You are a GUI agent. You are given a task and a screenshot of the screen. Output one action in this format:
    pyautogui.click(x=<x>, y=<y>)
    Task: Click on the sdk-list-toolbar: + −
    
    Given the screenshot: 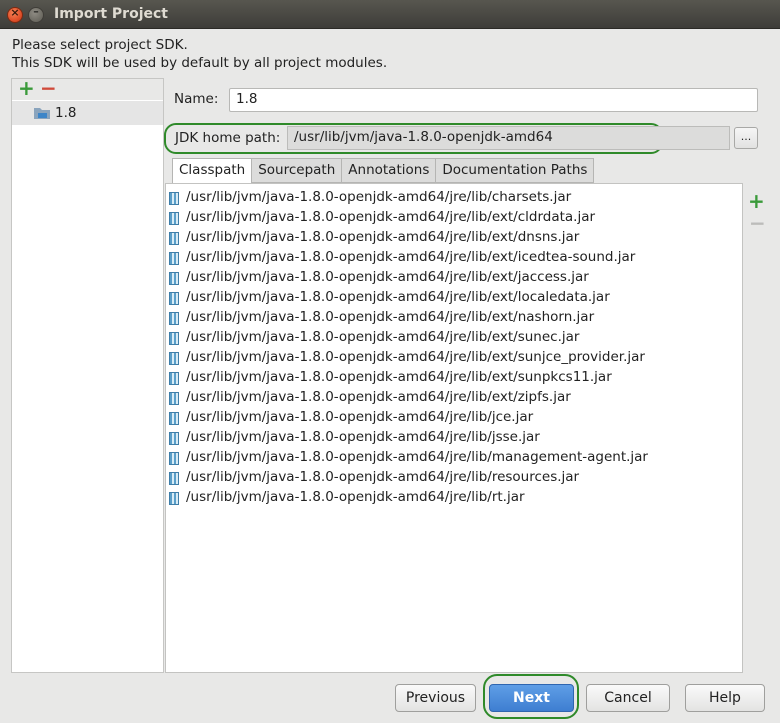 What is the action you would take?
    pyautogui.click(x=87, y=88)
    